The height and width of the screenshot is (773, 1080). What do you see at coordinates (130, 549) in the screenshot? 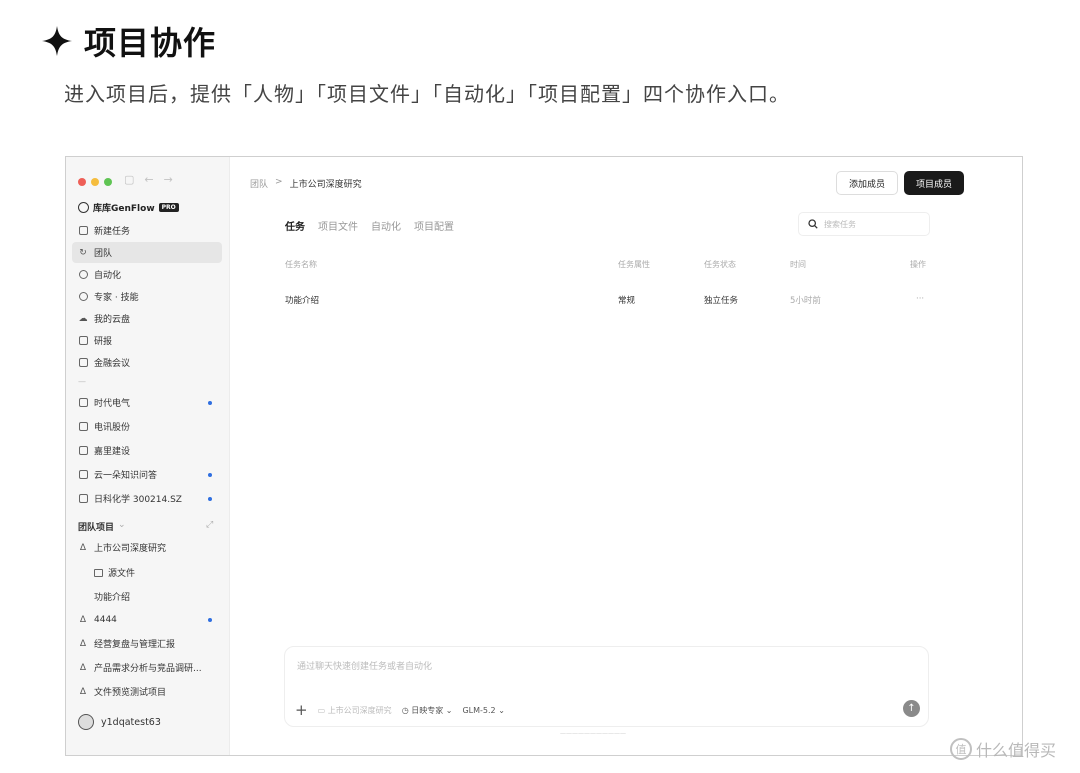
I see `project-label: 上市公司深度研究` at bounding box center [130, 549].